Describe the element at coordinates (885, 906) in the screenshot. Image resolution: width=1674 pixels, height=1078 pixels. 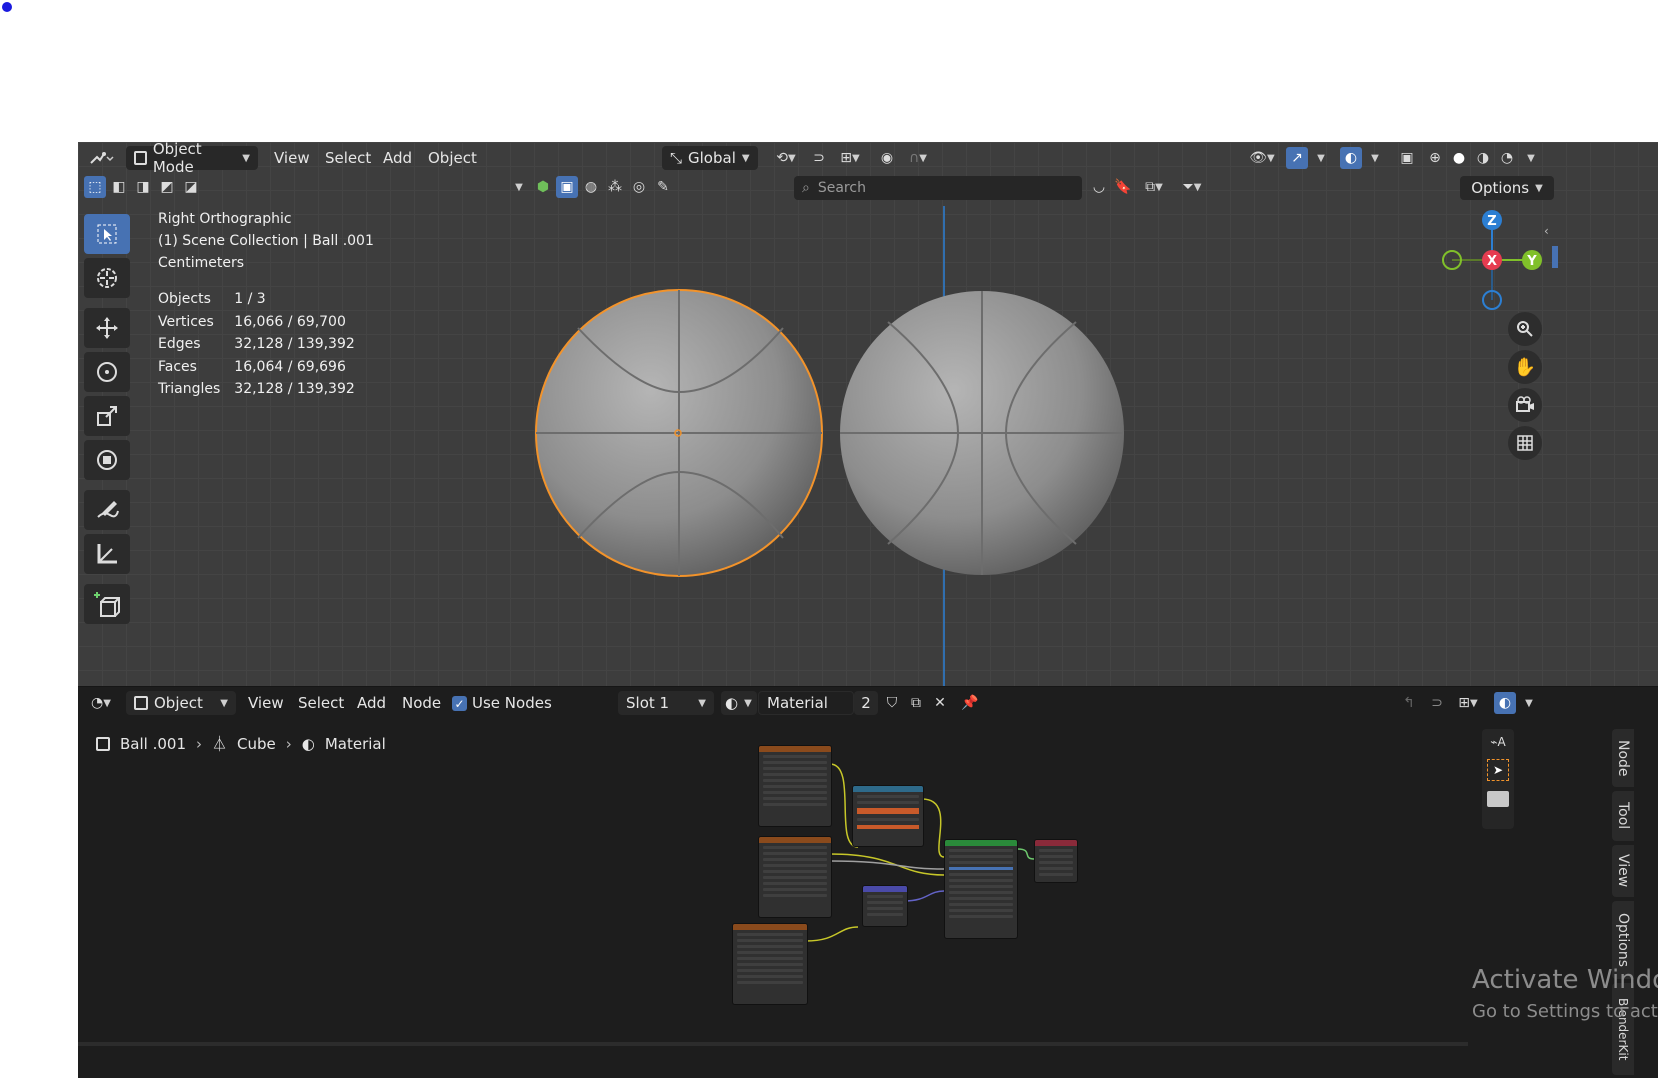
I see `node-normal-map` at that location.